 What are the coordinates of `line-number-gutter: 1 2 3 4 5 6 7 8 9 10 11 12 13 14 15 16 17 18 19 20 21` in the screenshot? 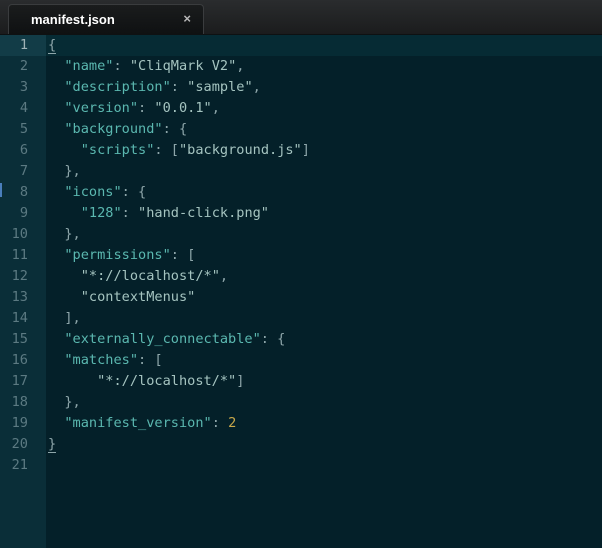 It's located at (23, 291).